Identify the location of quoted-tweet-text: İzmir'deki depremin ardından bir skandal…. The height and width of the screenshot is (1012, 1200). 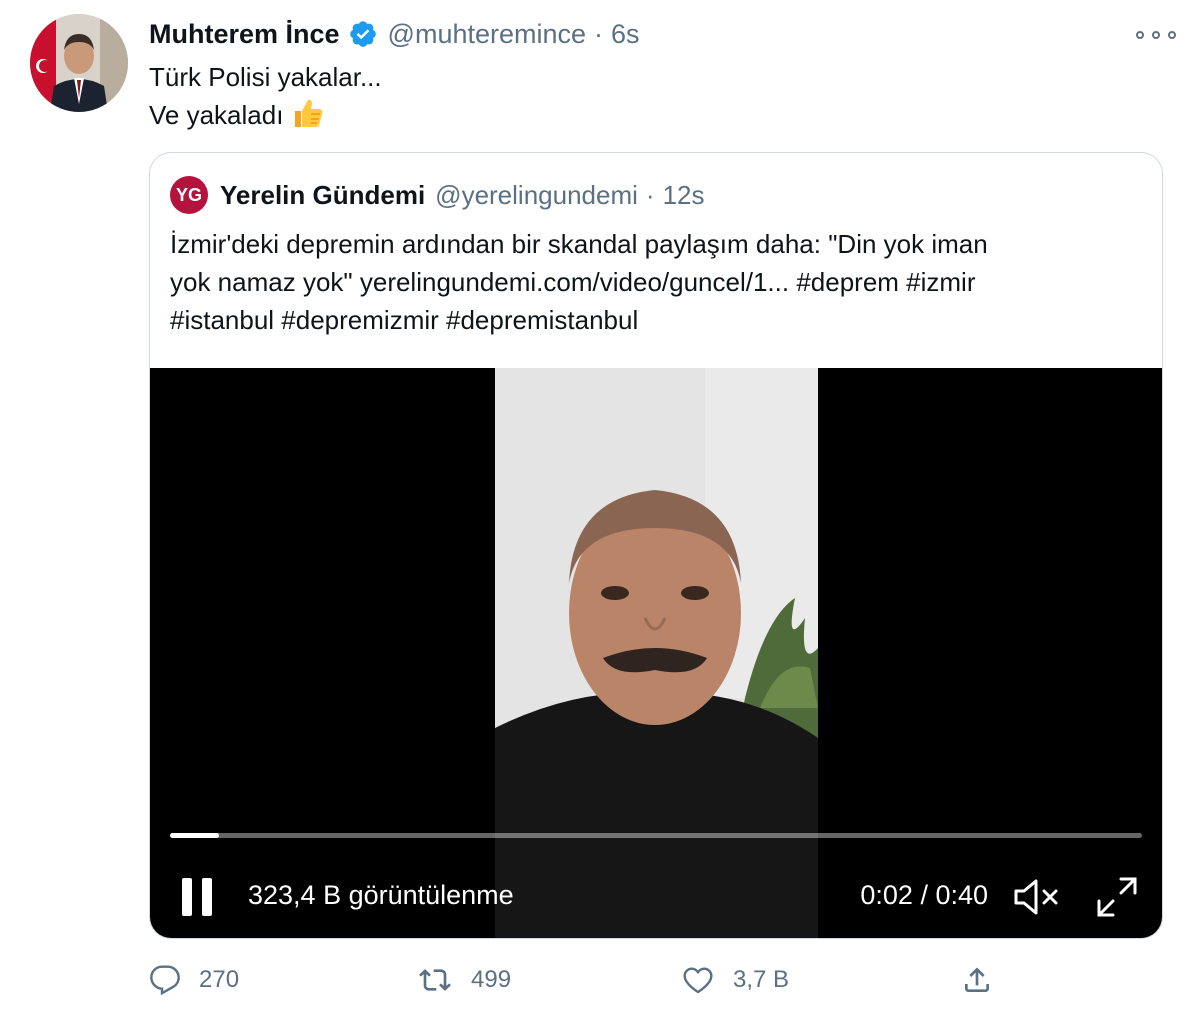
(657, 282).